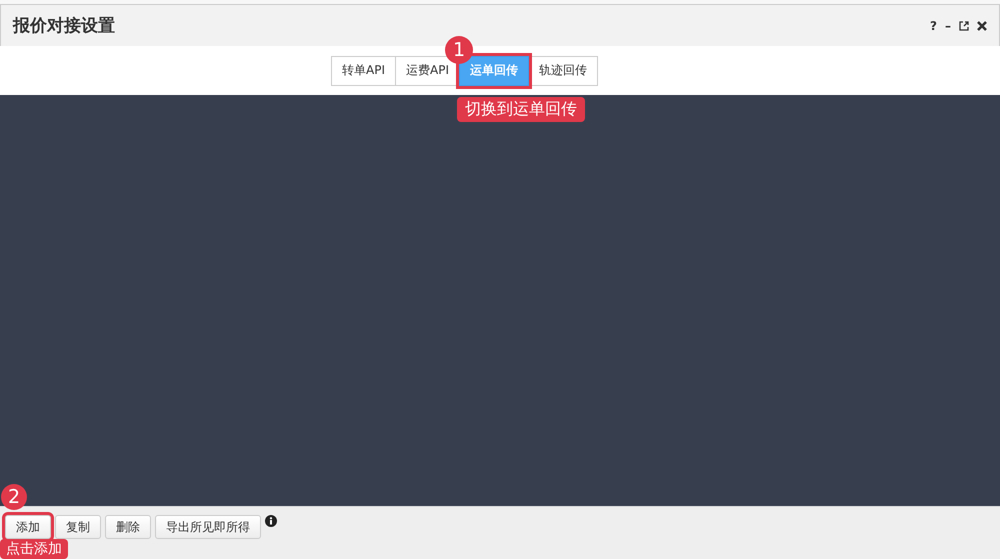  I want to click on tab: 转单API, so click(363, 71).